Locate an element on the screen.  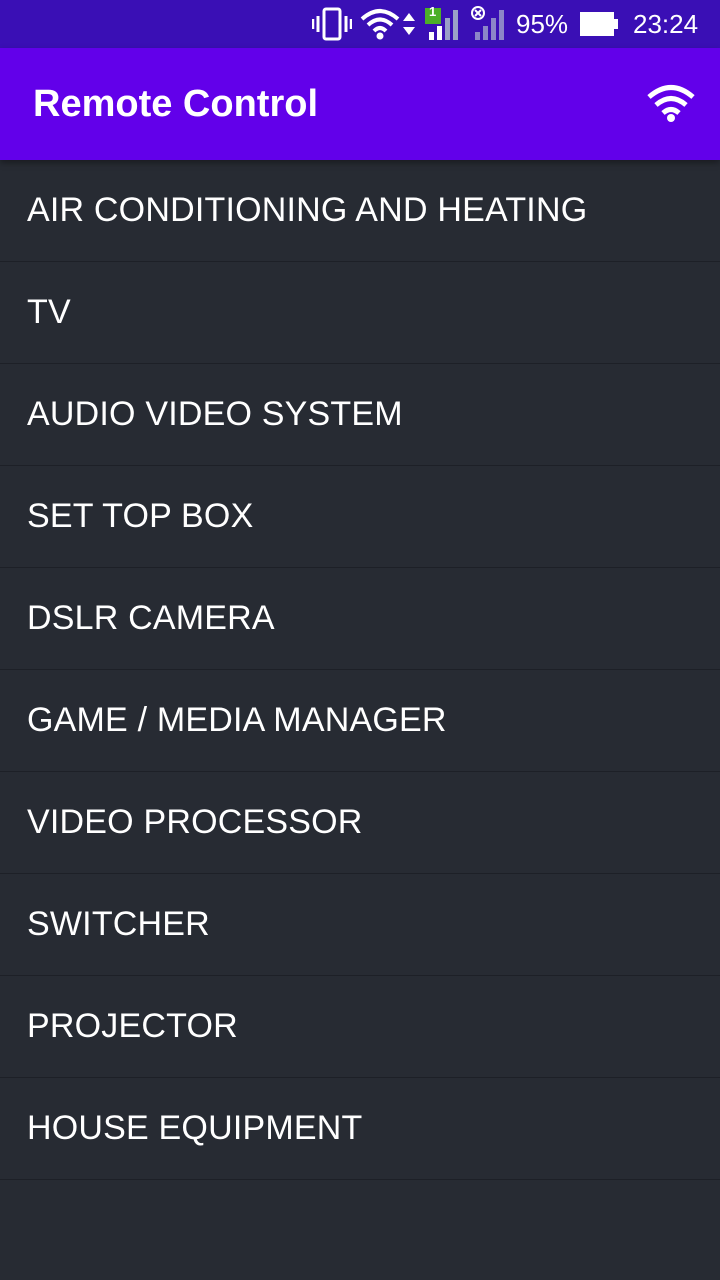
vibrate-icon is located at coordinates (332, 24).